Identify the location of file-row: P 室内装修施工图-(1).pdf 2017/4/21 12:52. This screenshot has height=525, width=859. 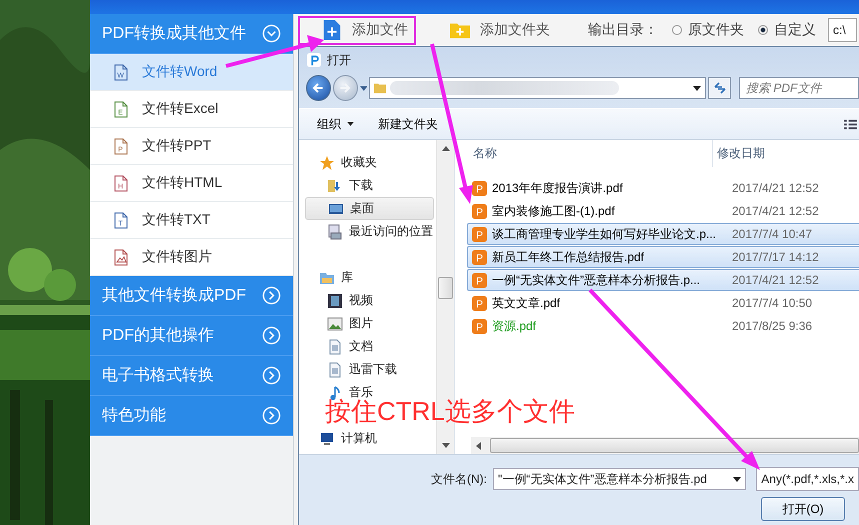
(663, 211).